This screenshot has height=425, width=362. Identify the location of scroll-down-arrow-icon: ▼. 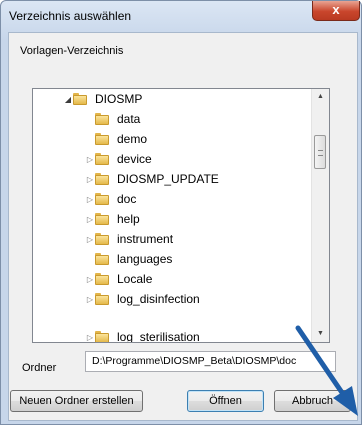
(320, 334).